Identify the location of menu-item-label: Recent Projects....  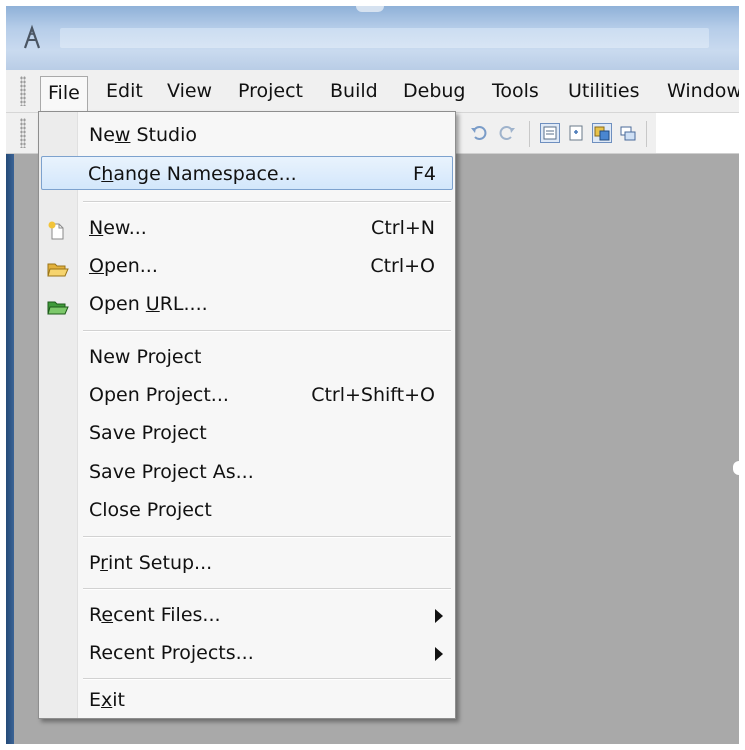
(171, 653).